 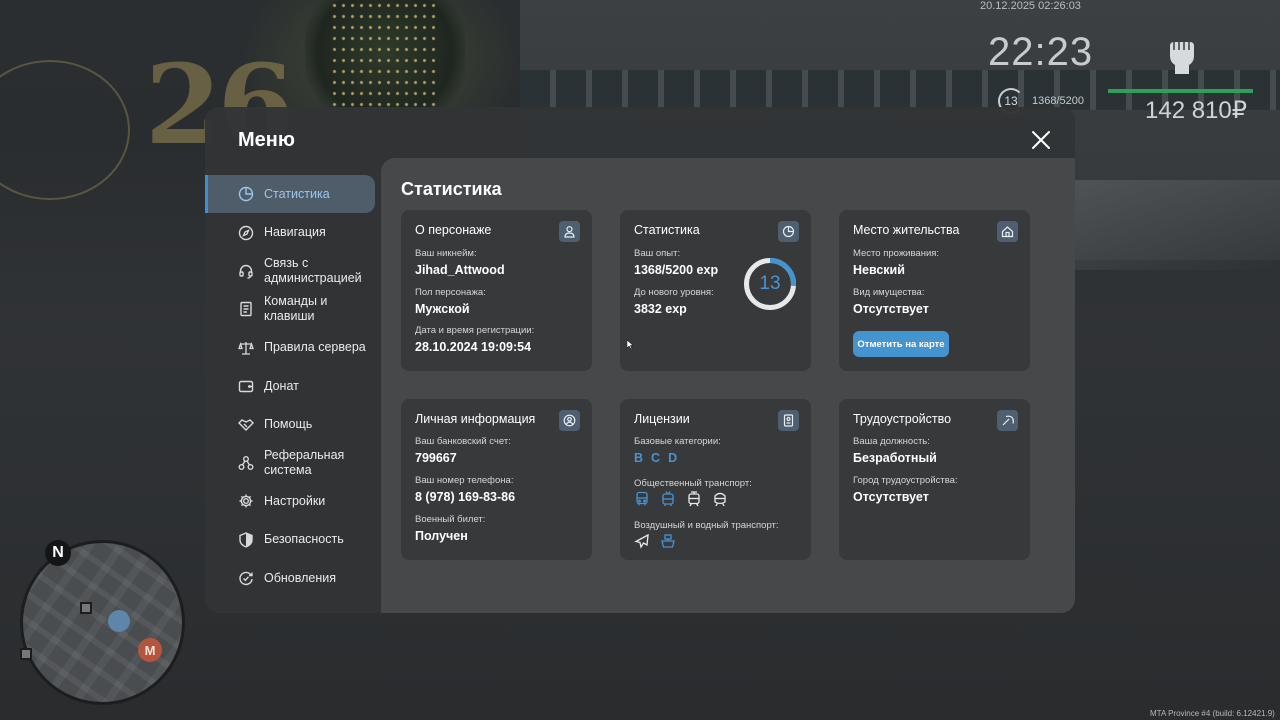 What do you see at coordinates (463, 450) in the screenshot?
I see `field-bank-account: Ваш банковский счет: 799667` at bounding box center [463, 450].